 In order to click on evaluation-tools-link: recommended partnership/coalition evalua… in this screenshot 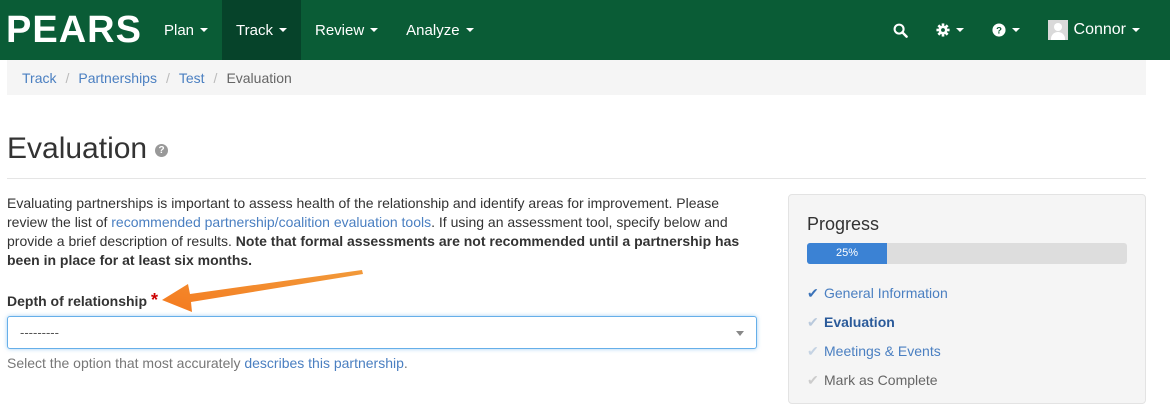, I will do `click(271, 222)`.